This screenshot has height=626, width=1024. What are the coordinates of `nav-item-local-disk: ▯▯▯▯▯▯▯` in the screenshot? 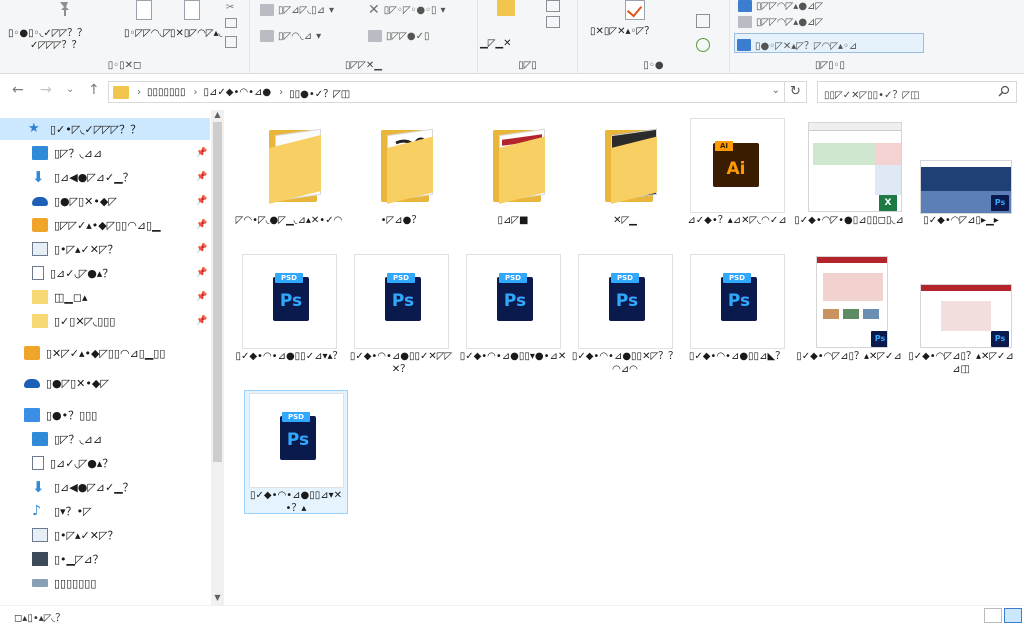 It's located at (64, 583).